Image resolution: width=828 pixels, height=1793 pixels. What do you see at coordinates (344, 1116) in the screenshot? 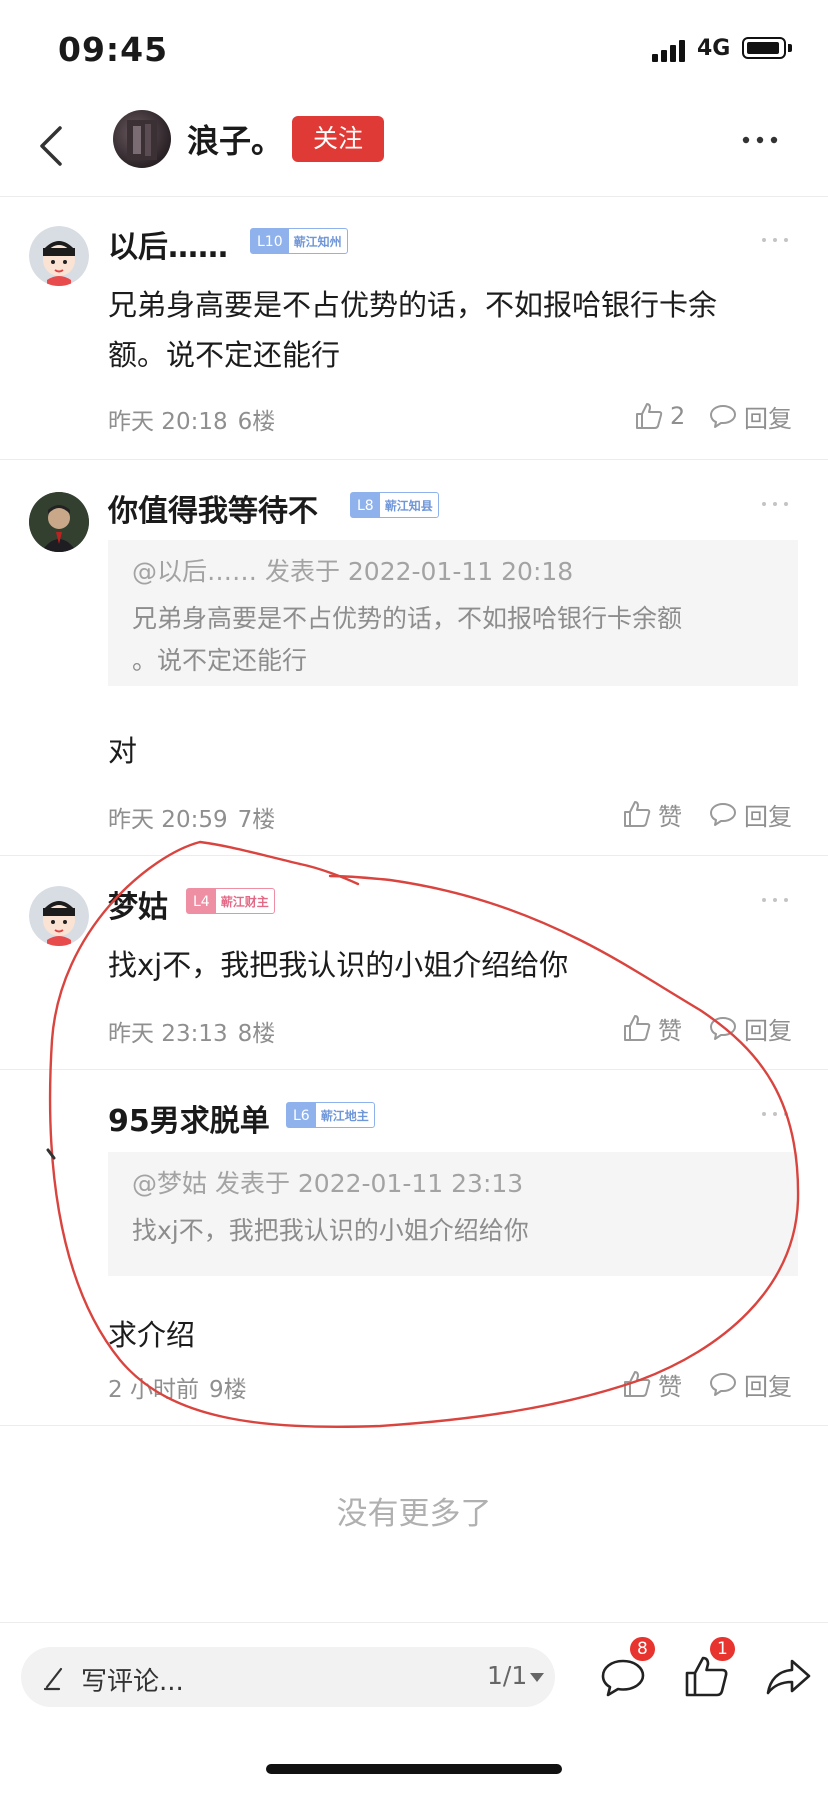
I see `level-title: 蕲江地主` at bounding box center [344, 1116].